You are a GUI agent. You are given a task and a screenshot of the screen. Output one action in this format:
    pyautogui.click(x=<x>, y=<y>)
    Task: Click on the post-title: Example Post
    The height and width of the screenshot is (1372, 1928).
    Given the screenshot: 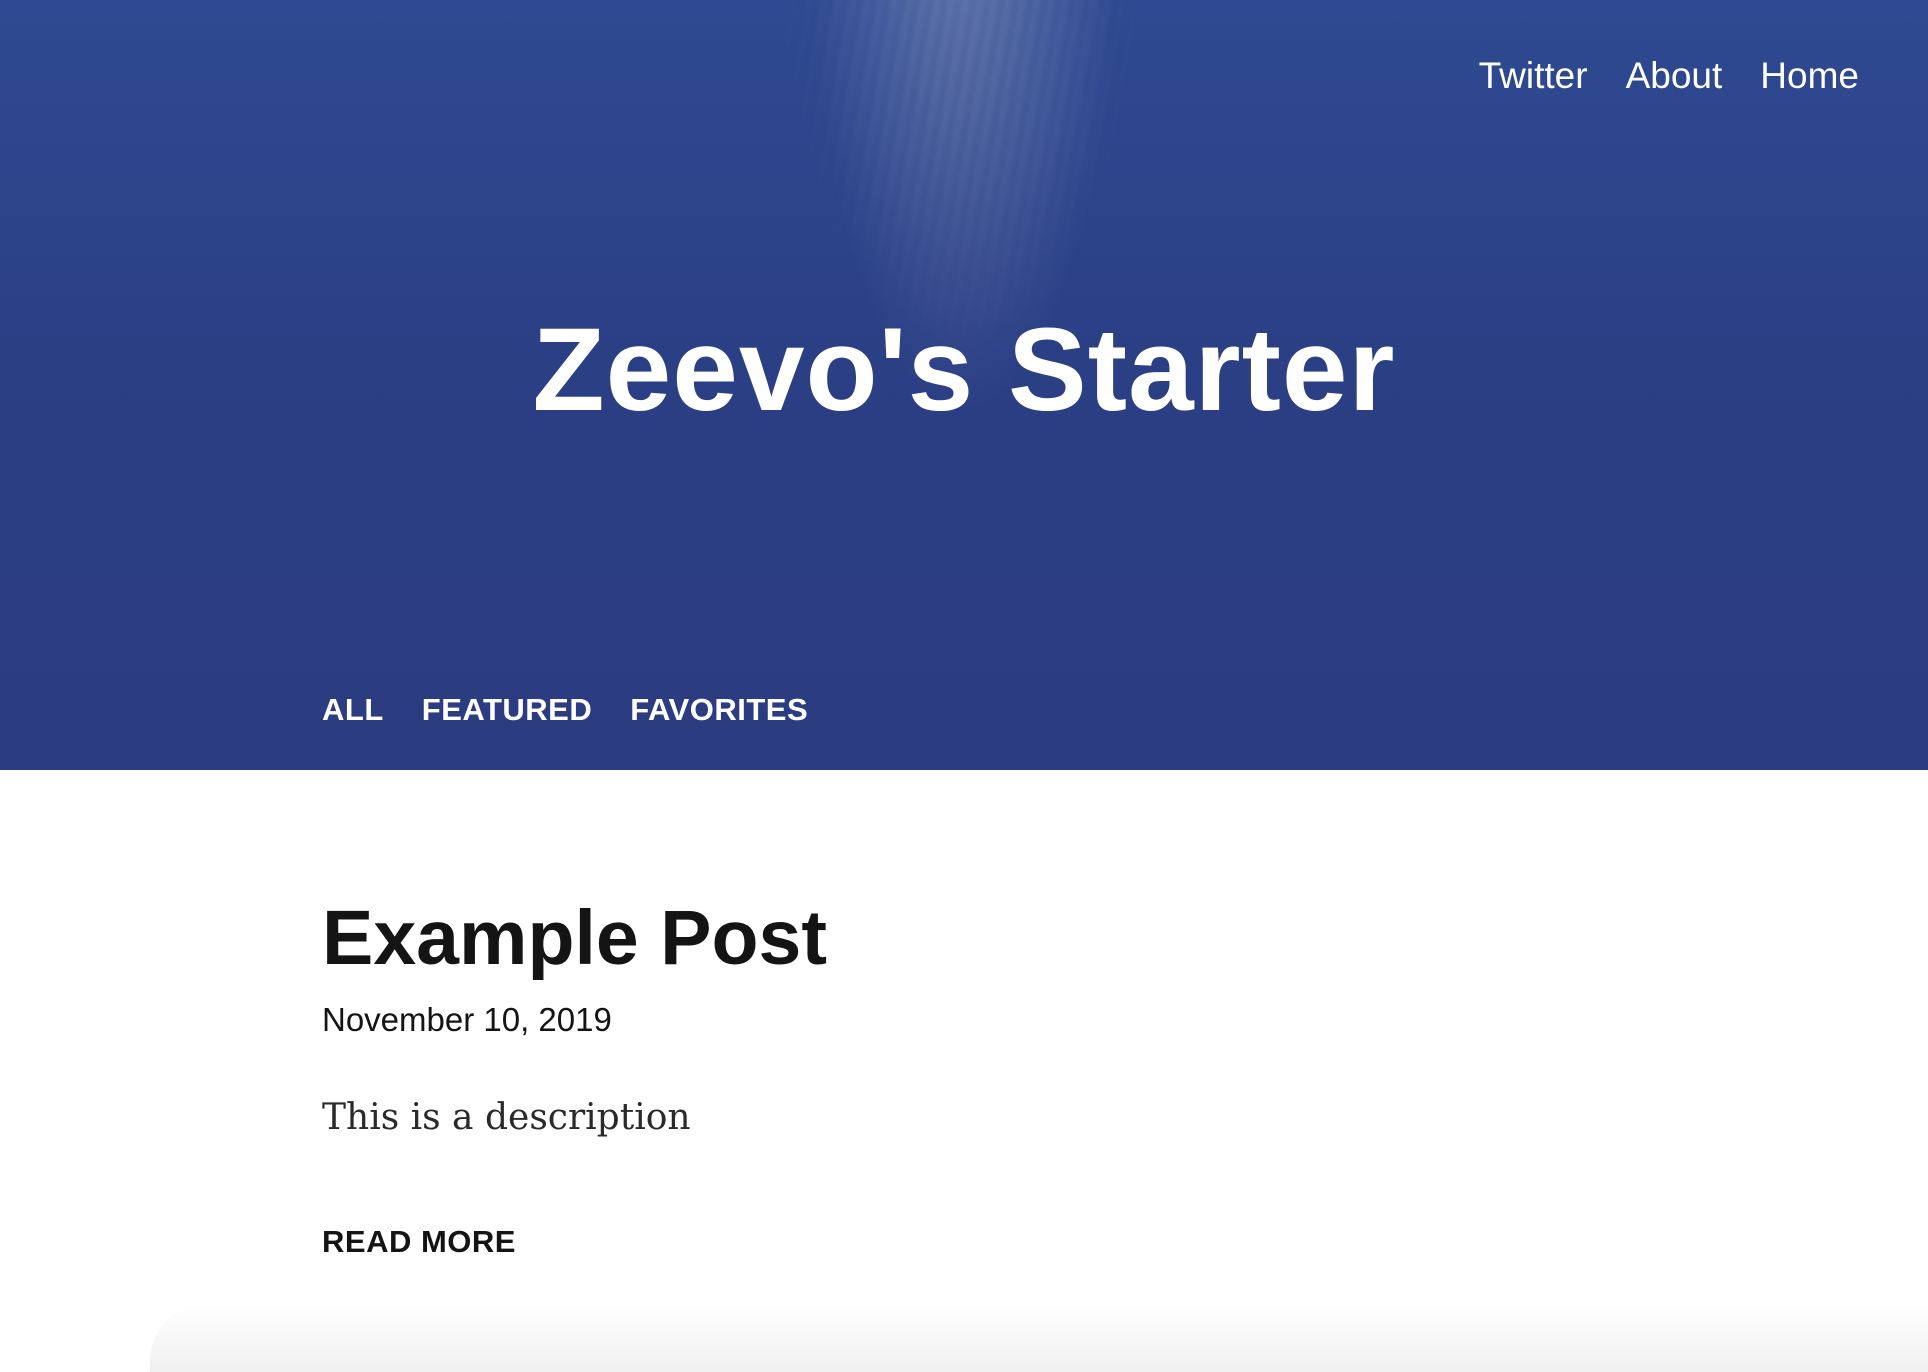 What is the action you would take?
    pyautogui.click(x=574, y=938)
    